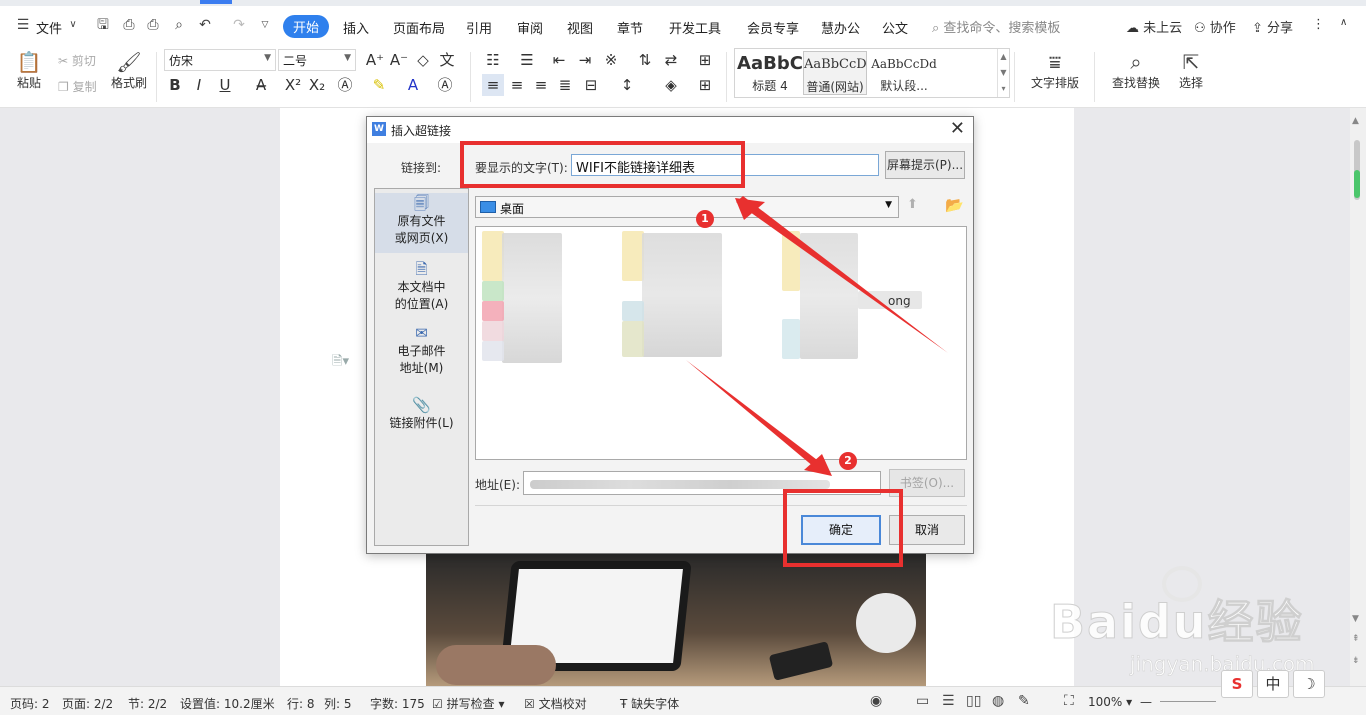 This screenshot has height=715, width=1366. I want to click on checkbox-icon: ☑, so click(437, 704).